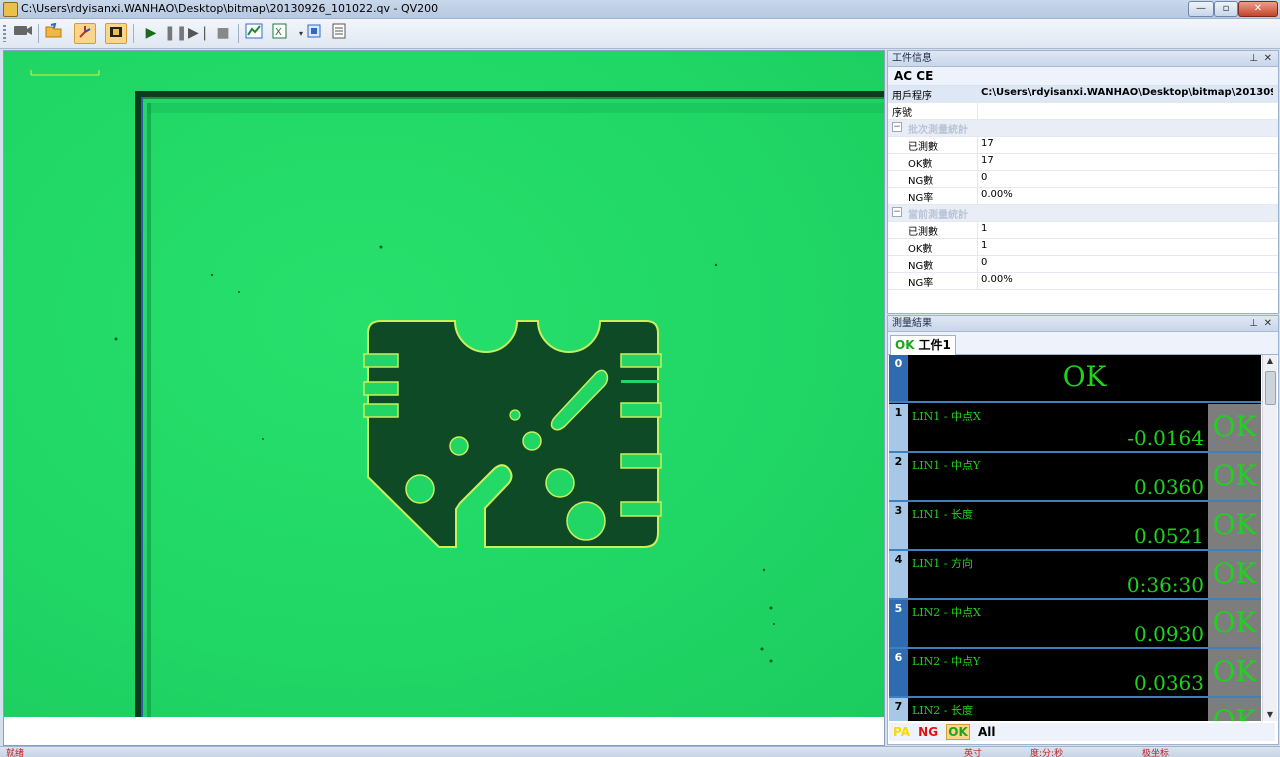 This screenshot has height=757, width=1280. I want to click on camera-icon, so click(23, 33).